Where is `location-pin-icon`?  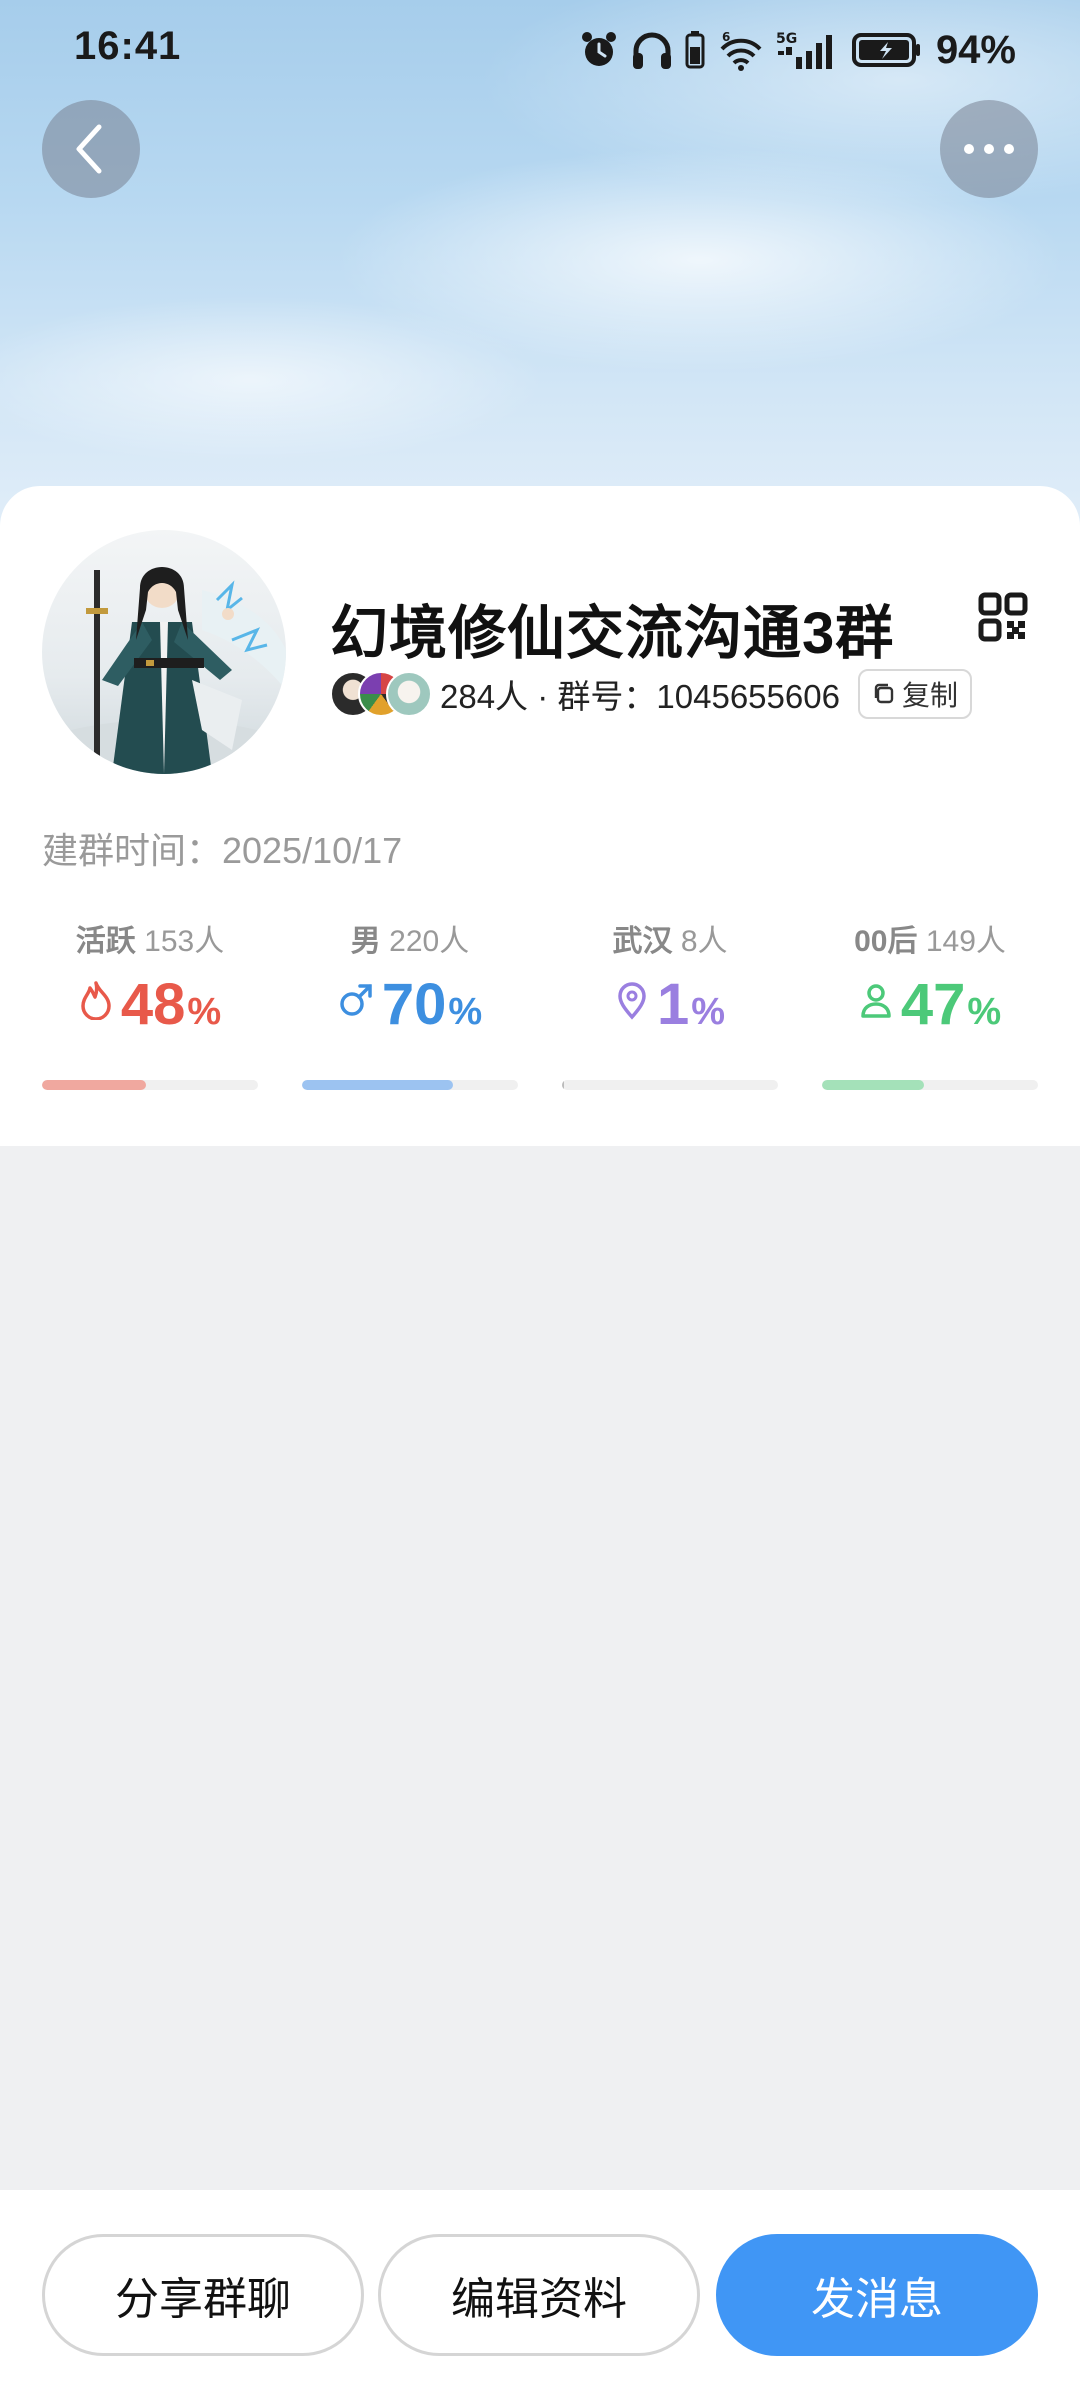
location-pin-icon is located at coordinates (632, 1001).